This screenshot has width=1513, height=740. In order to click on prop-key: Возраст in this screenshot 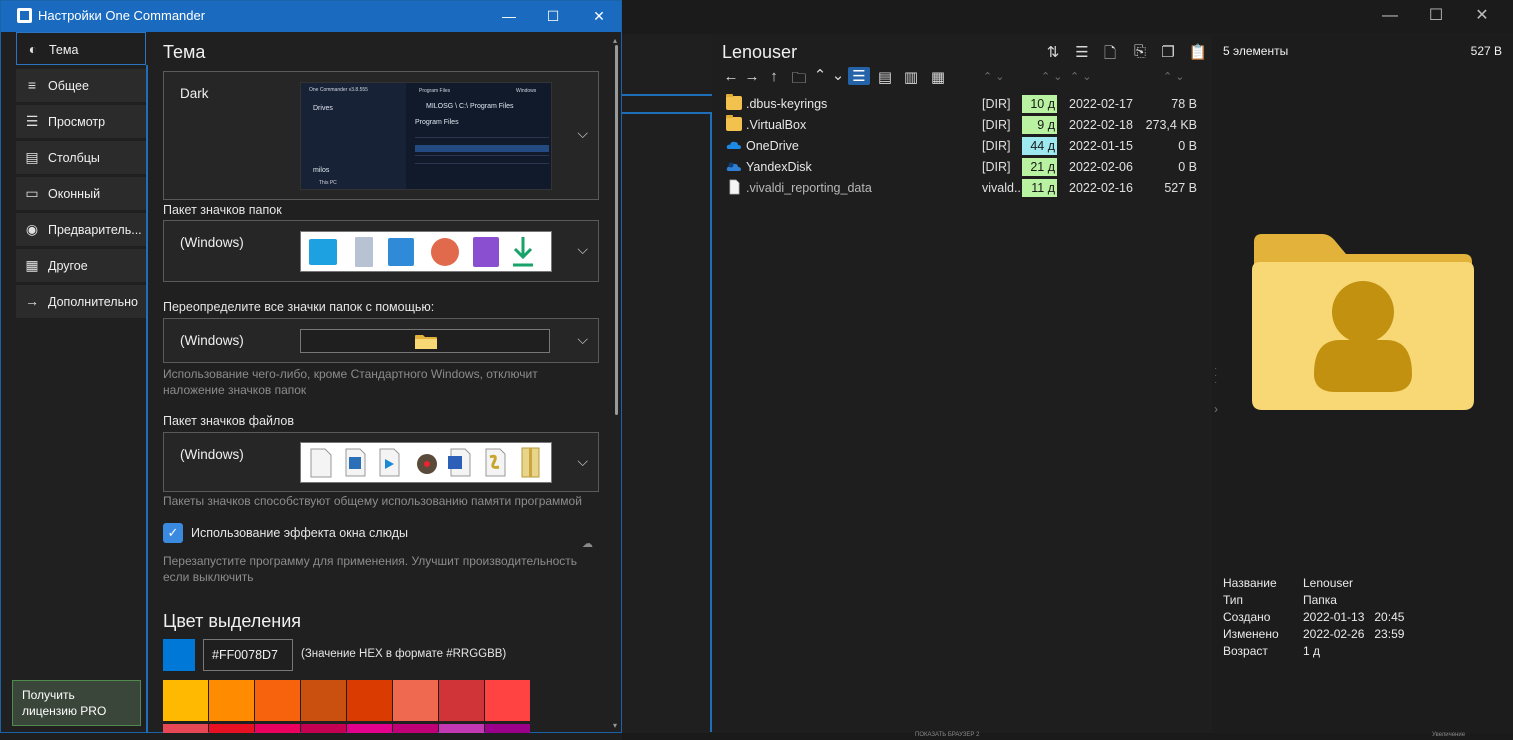, I will do `click(1245, 651)`.